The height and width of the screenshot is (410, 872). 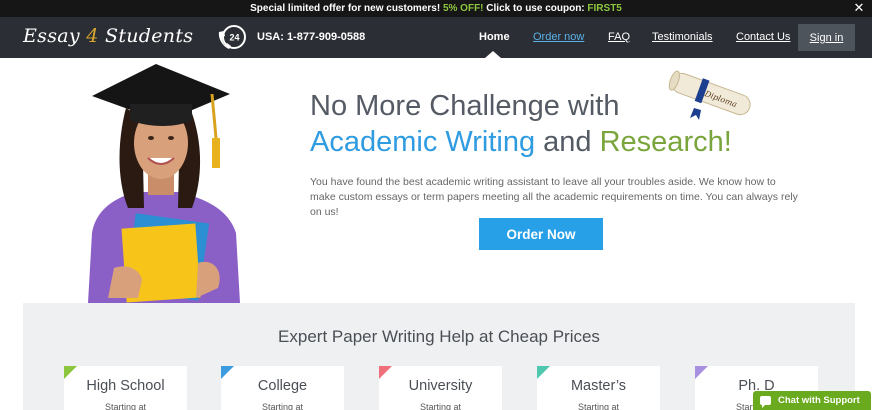 I want to click on chat-bubble-icon, so click(x=765, y=402).